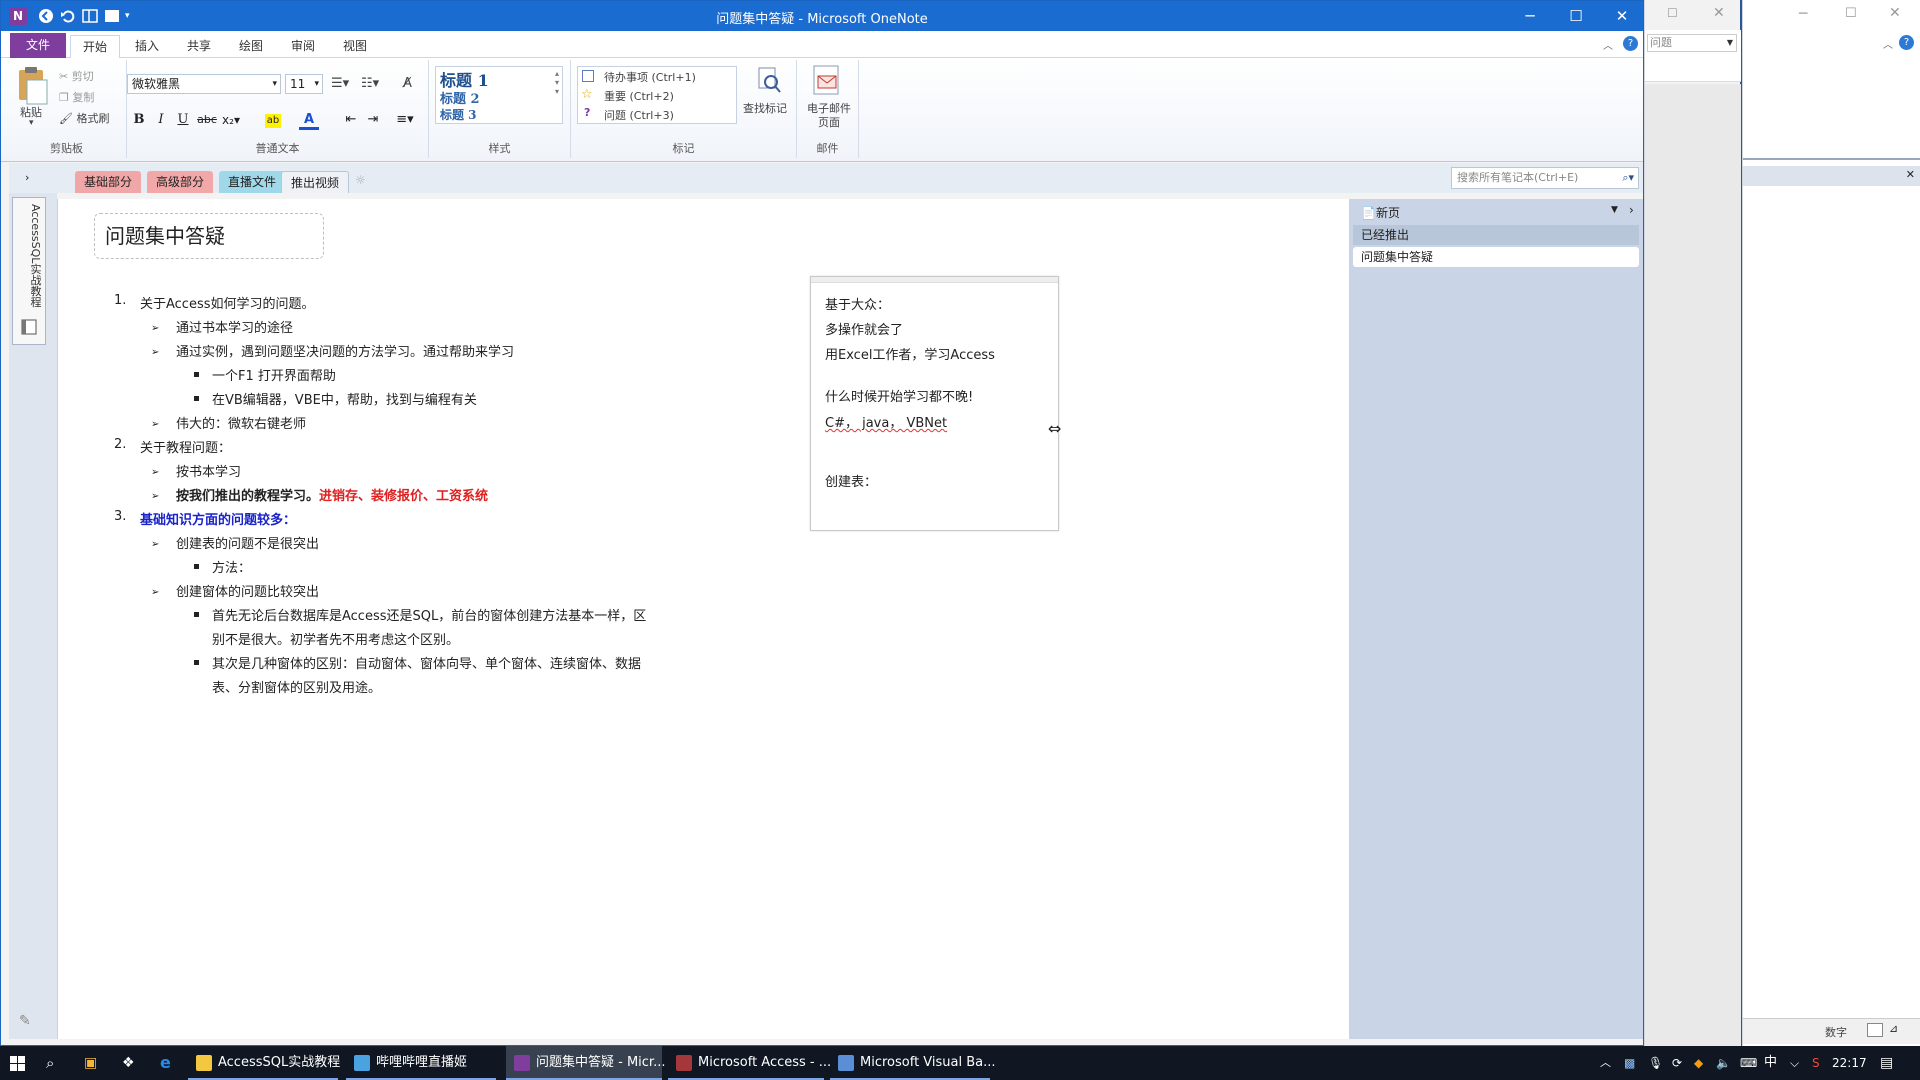 The image size is (1920, 1080). I want to click on list-item: 通过实例，遇到问题坚决问题的方法学习。通过帮助来学习, so click(345, 350).